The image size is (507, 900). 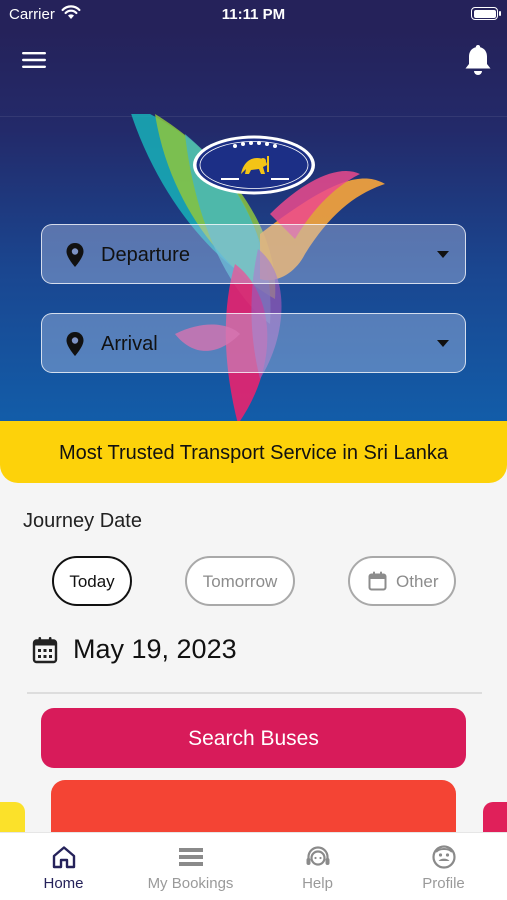 I want to click on departure-label: Departure, so click(x=145, y=255).